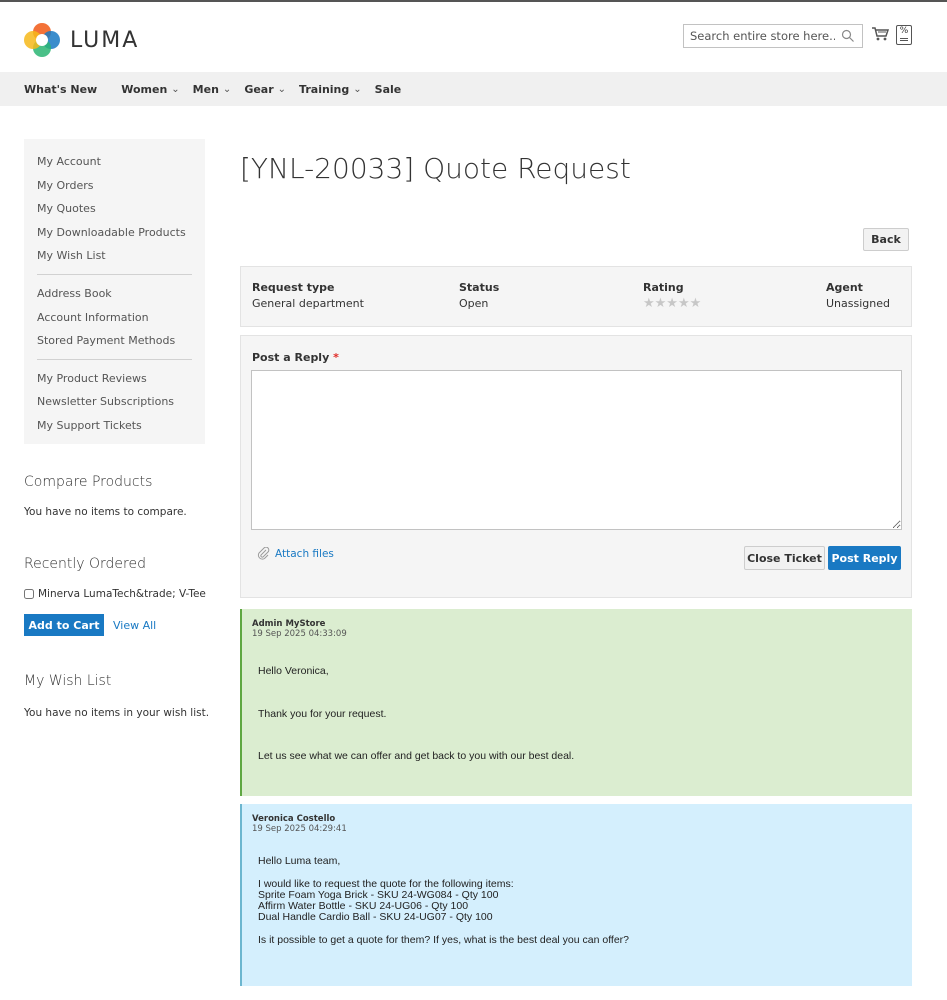 The height and width of the screenshot is (1000, 947). I want to click on message-date: 19 Sep 2025 04:33:09, so click(299, 634).